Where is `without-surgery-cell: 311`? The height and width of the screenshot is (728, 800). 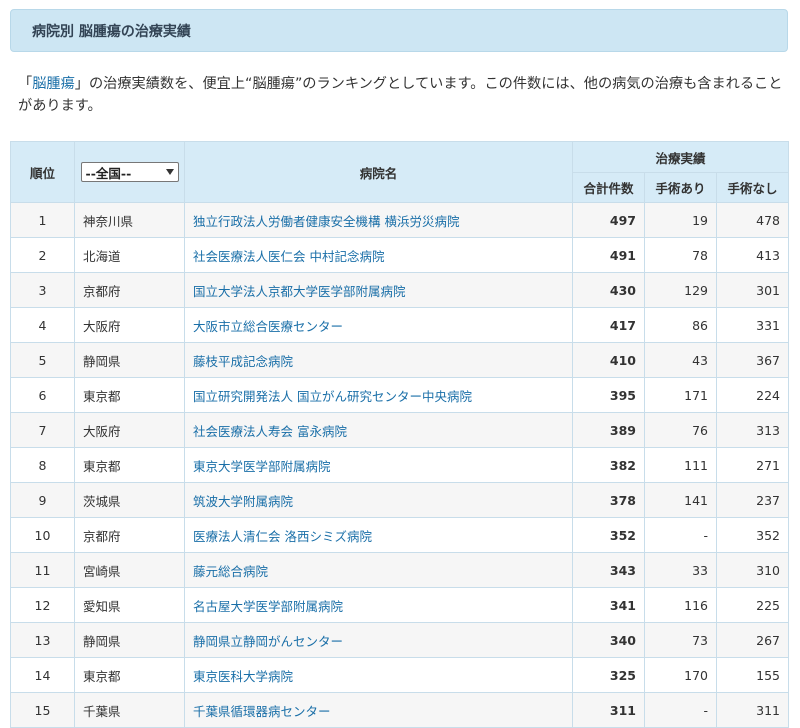 without-surgery-cell: 311 is located at coordinates (752, 710).